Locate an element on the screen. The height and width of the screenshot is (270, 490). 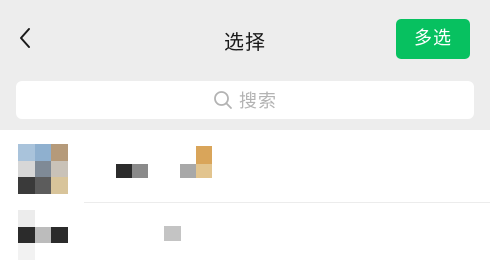
search-placeholder: 搜索 is located at coordinates (258, 101).